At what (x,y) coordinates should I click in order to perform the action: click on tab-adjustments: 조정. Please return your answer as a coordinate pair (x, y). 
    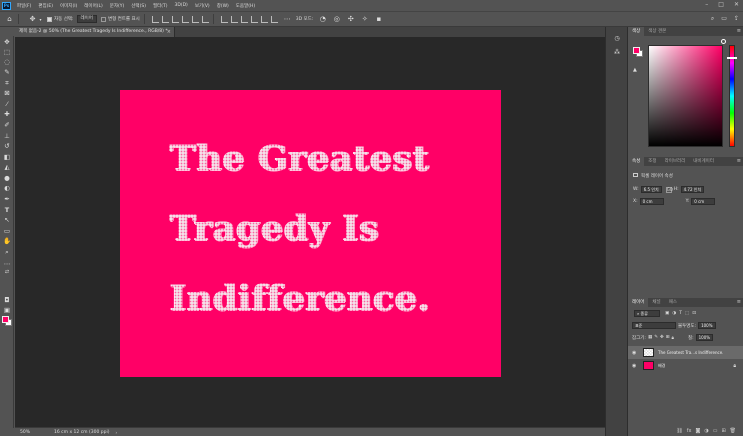
    Looking at the image, I should click on (652, 161).